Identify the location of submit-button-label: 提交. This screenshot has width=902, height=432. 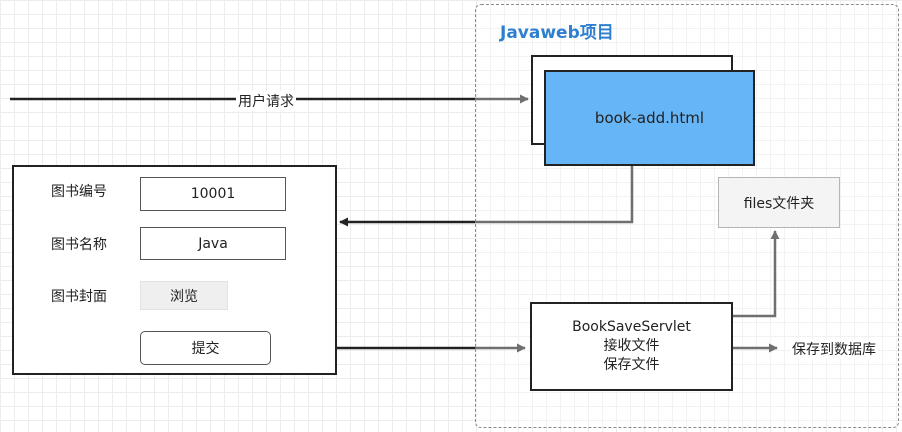
(205, 349).